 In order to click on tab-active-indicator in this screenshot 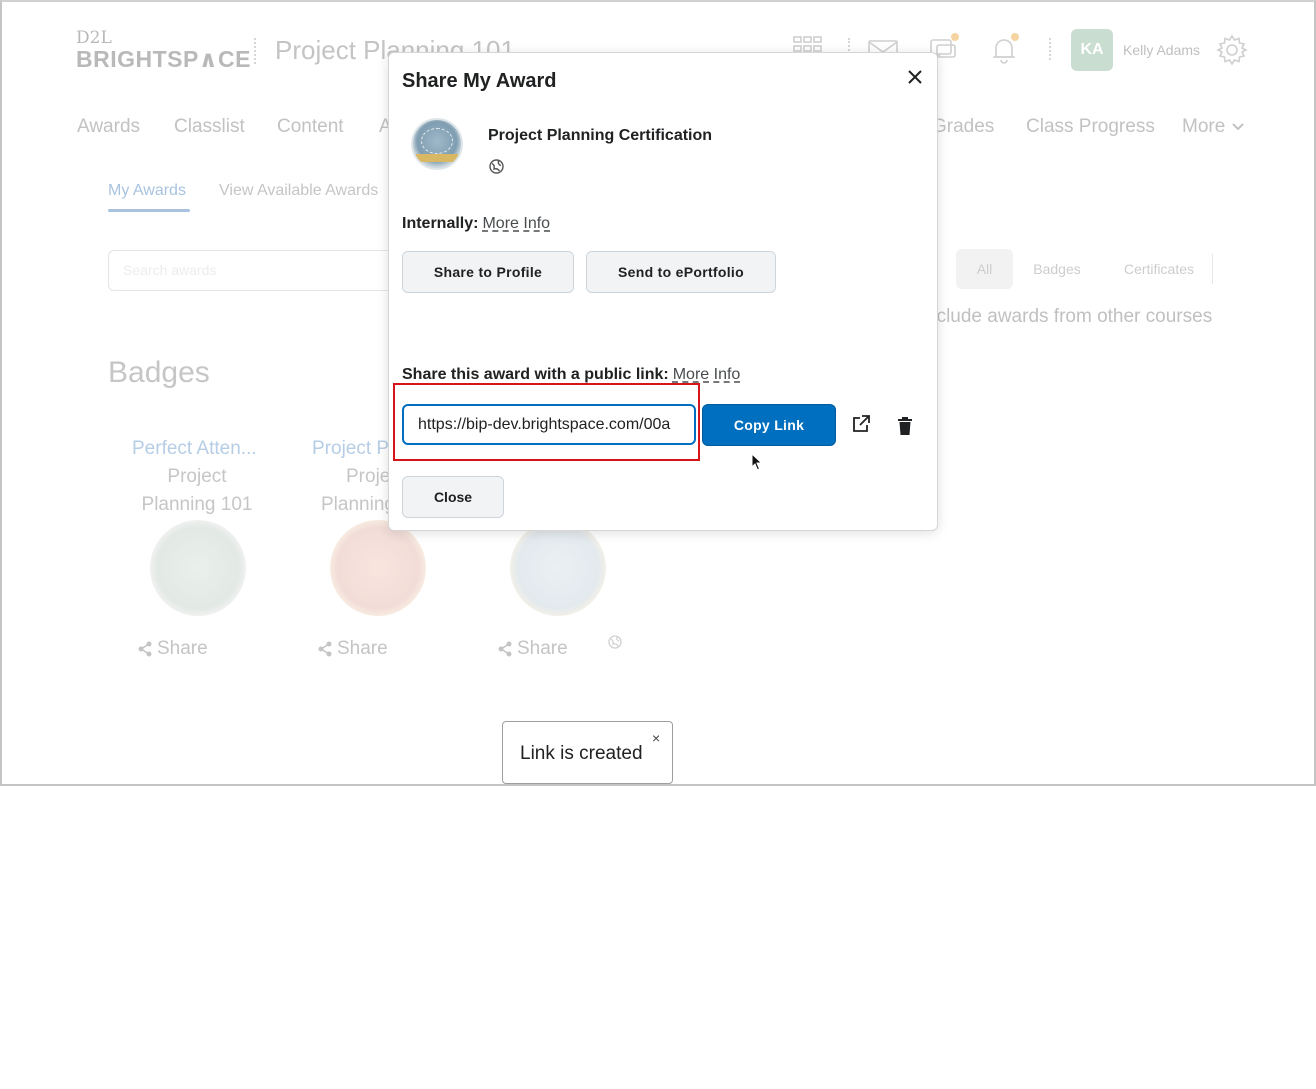, I will do `click(149, 210)`.